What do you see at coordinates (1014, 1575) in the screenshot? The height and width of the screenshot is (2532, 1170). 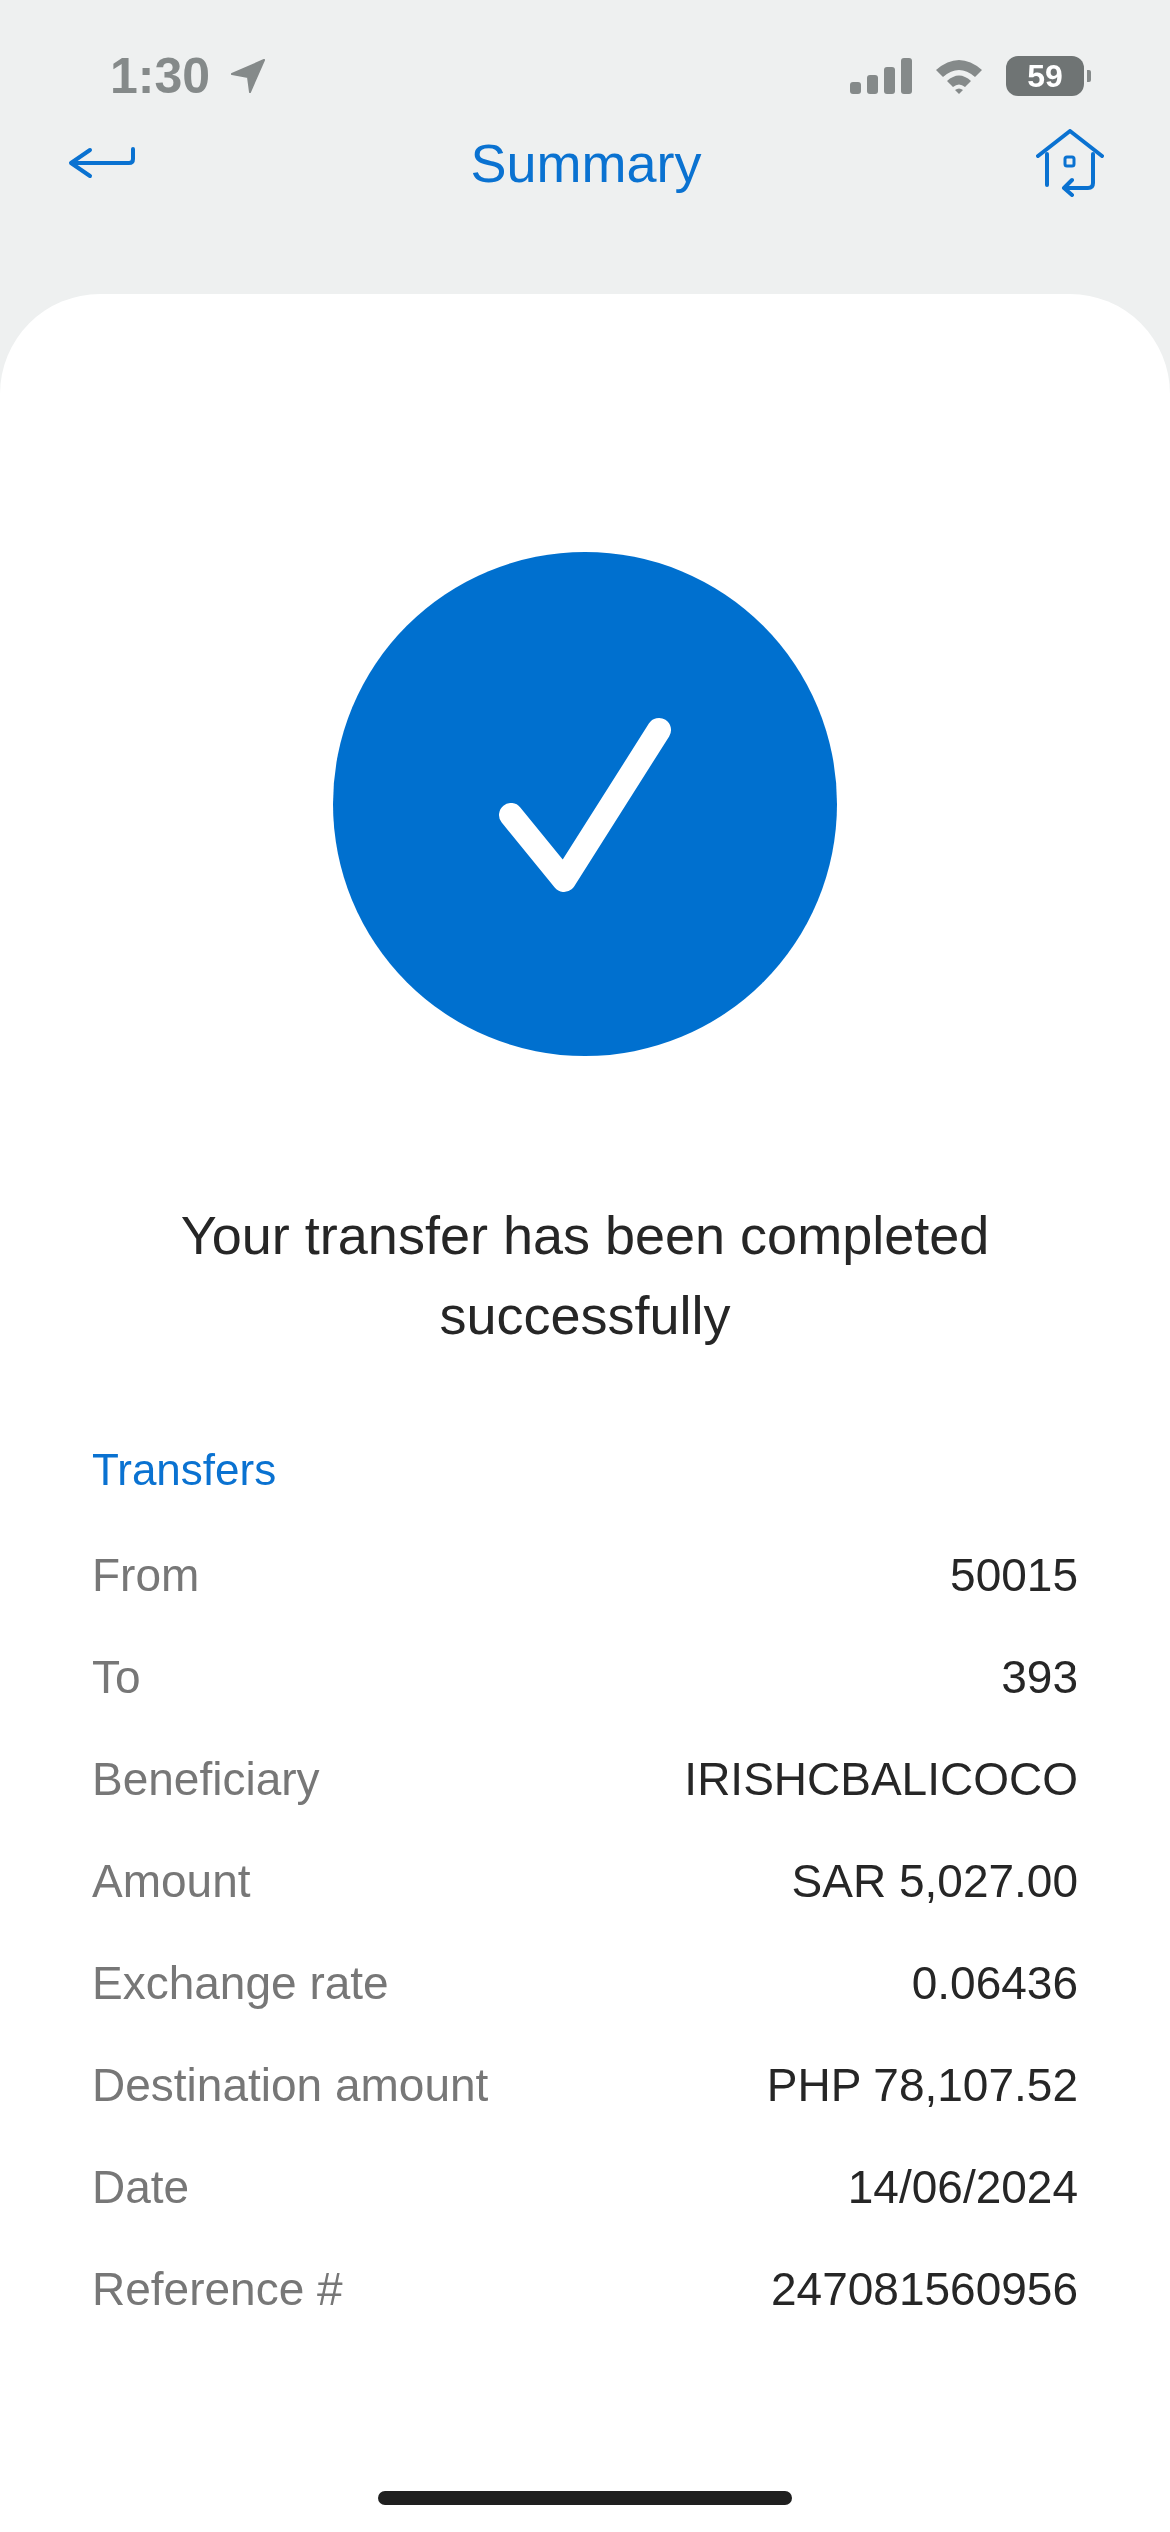 I see `detail-value: 50015` at bounding box center [1014, 1575].